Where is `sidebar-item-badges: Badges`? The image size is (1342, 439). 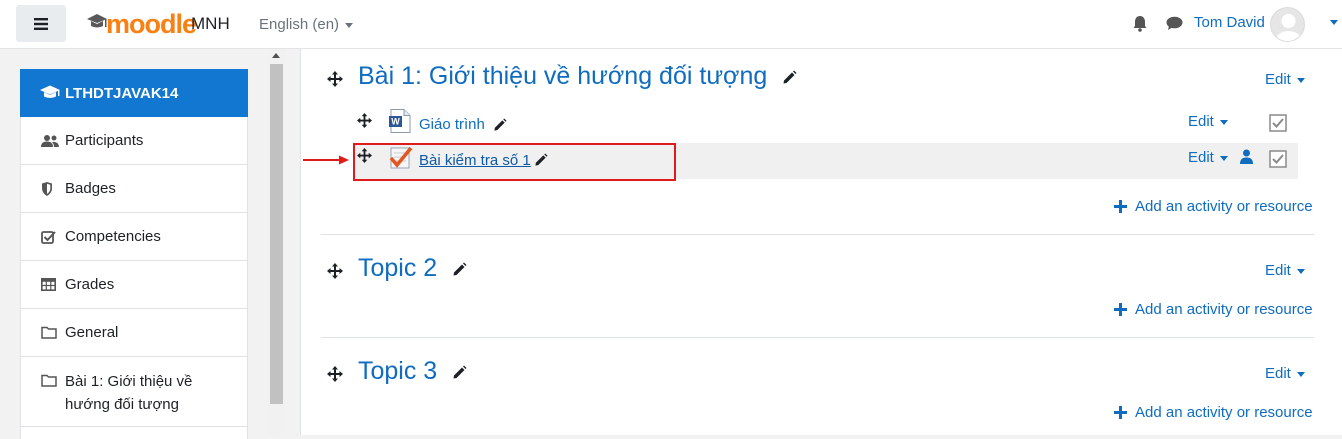
sidebar-item-badges: Badges is located at coordinates (134, 189).